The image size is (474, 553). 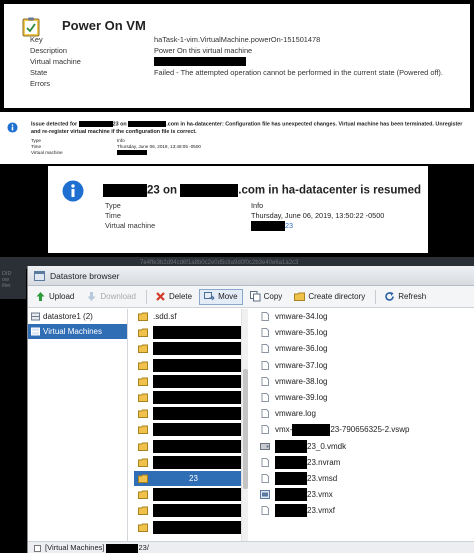 I want to click on folder-list: .sdd.sf 23, so click(x=190, y=425).